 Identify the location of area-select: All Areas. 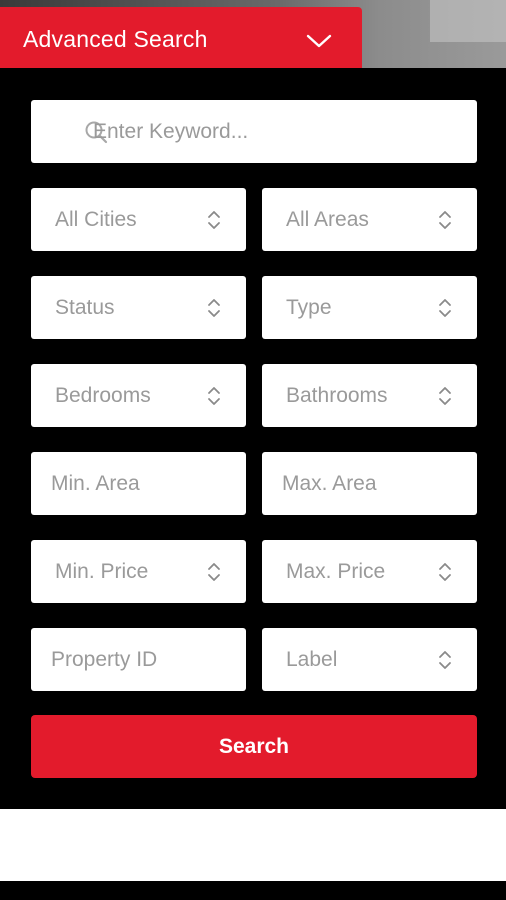
(369, 219).